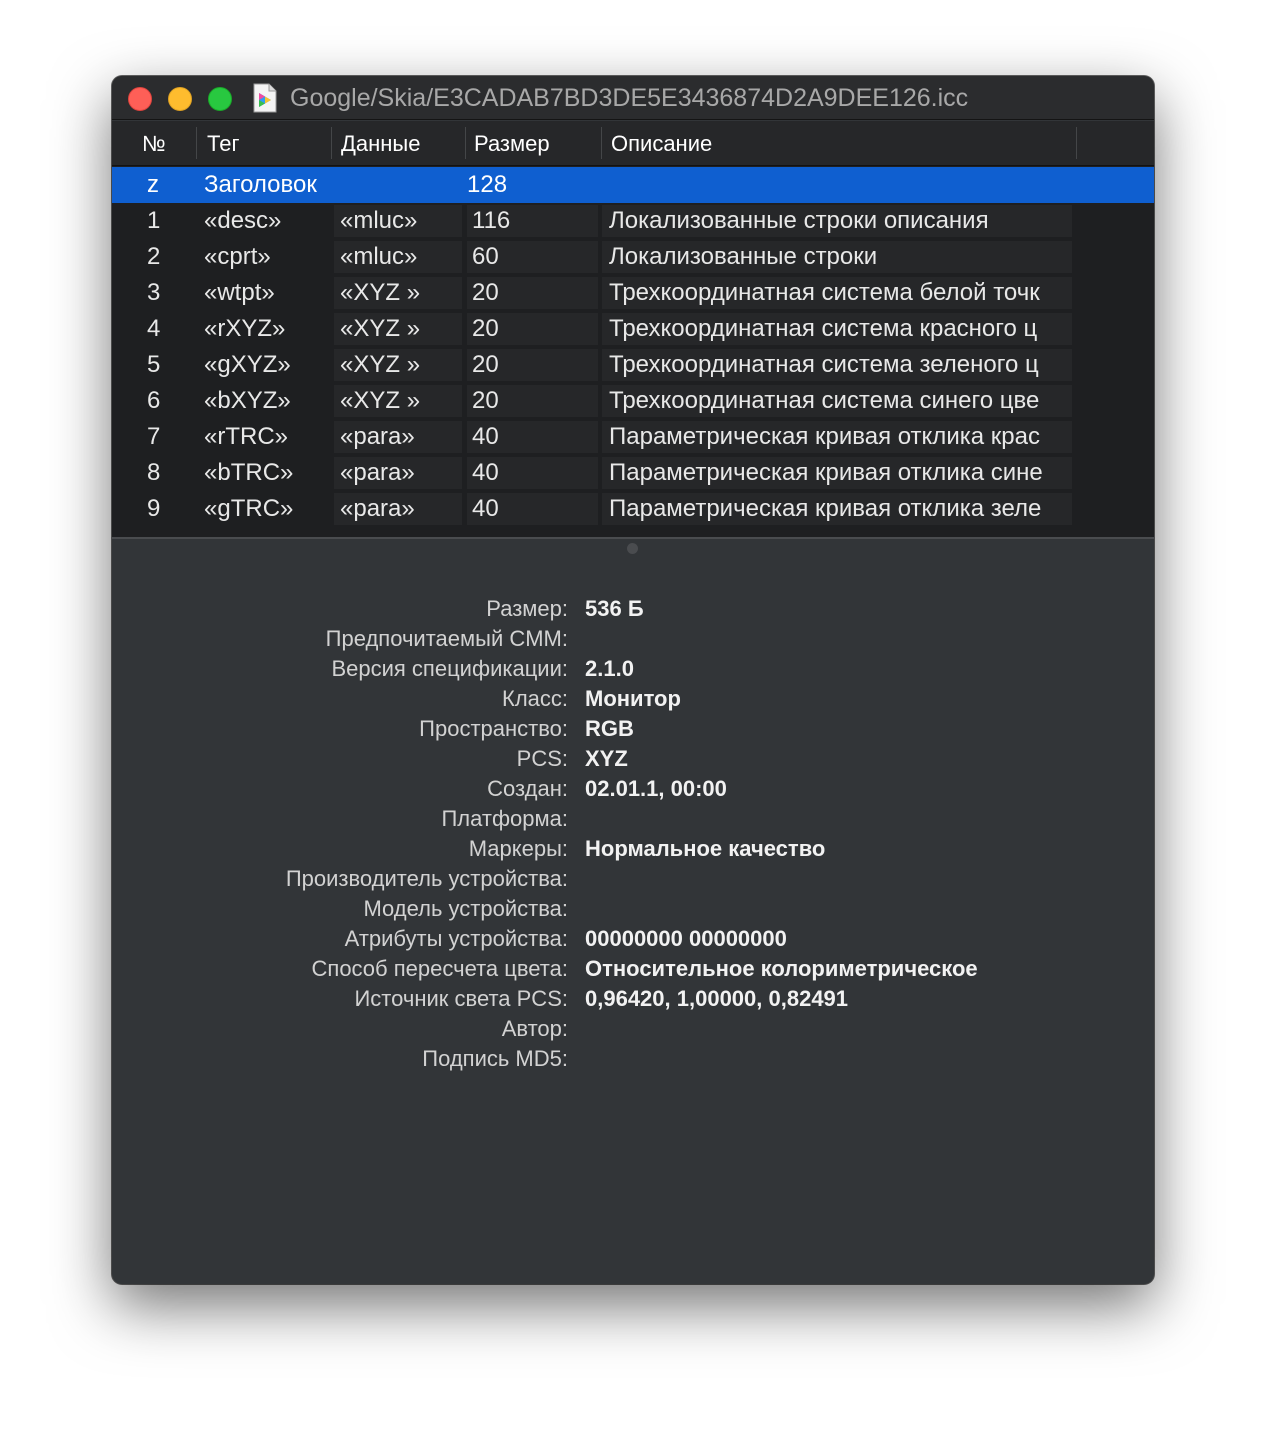 The width and height of the screenshot is (1266, 1432). I want to click on detail-label: Версия спецификации:, so click(449, 668).